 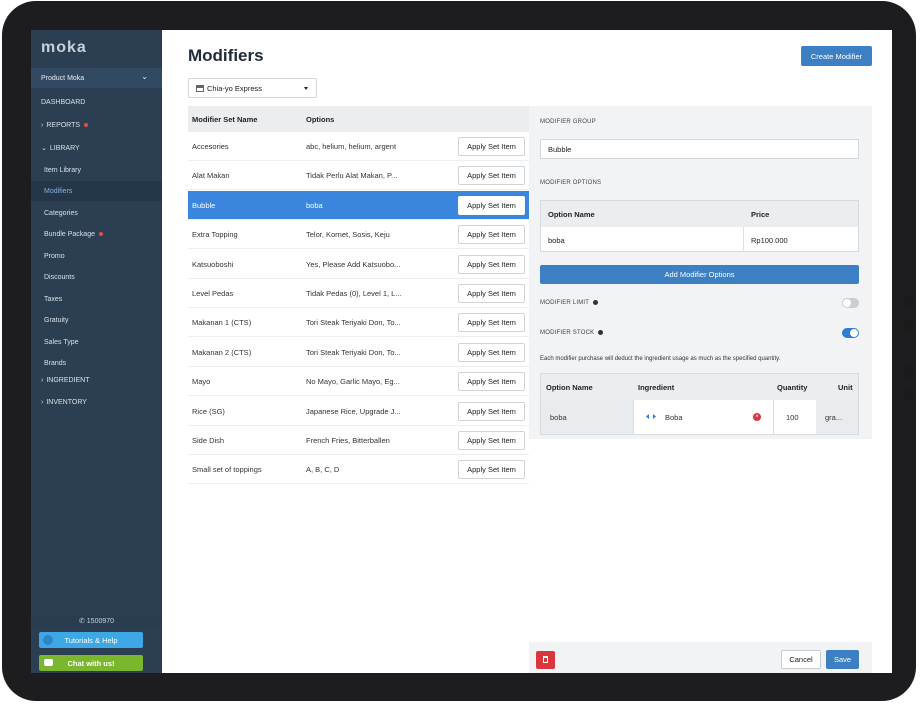 I want to click on modifier-name-cell: Accesories, so click(x=210, y=146).